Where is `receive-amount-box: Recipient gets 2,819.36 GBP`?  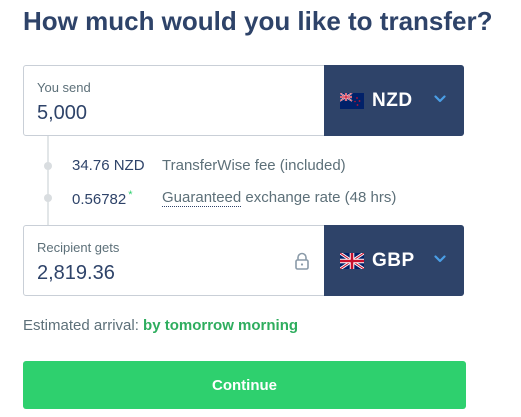 receive-amount-box: Recipient gets 2,819.36 GBP is located at coordinates (243, 260).